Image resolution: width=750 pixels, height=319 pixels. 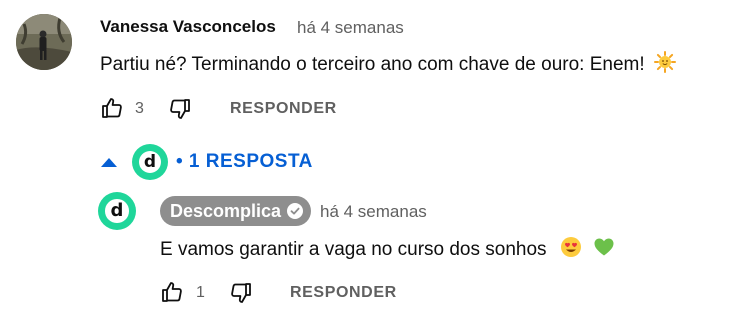 I want to click on like-count: 3, so click(x=139, y=108).